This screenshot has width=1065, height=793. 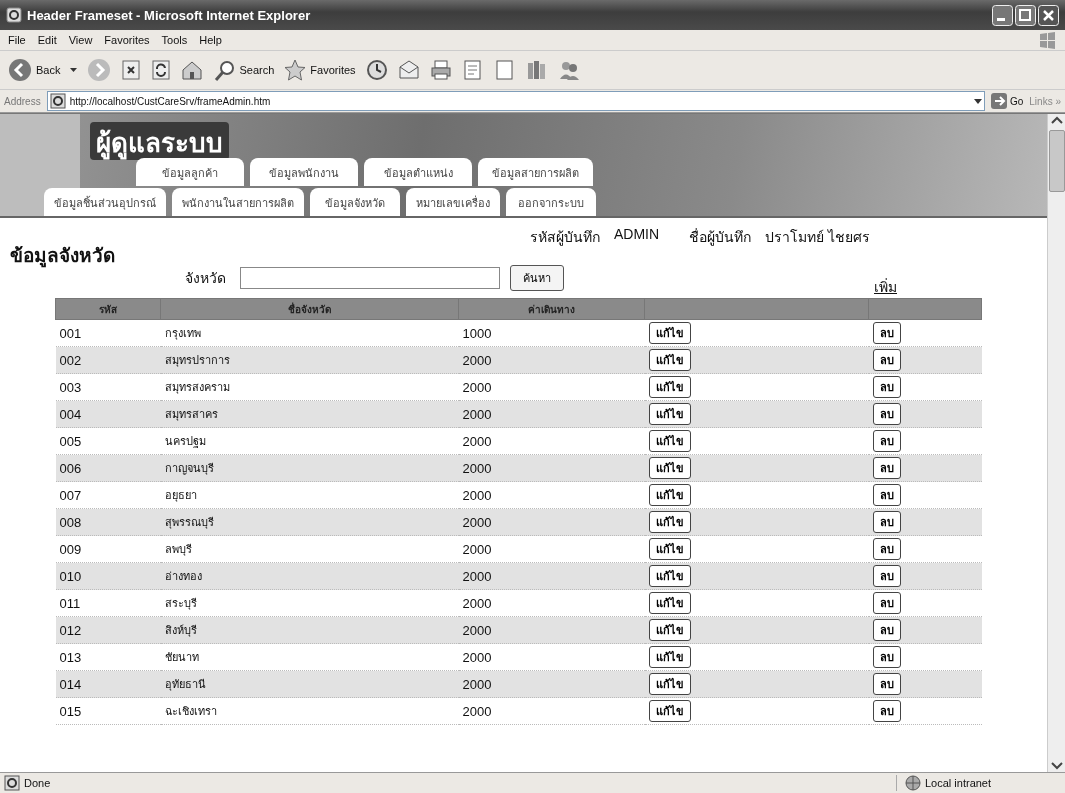 What do you see at coordinates (309, 387) in the screenshot?
I see `table-cell: สมุทรสงคราม` at bounding box center [309, 387].